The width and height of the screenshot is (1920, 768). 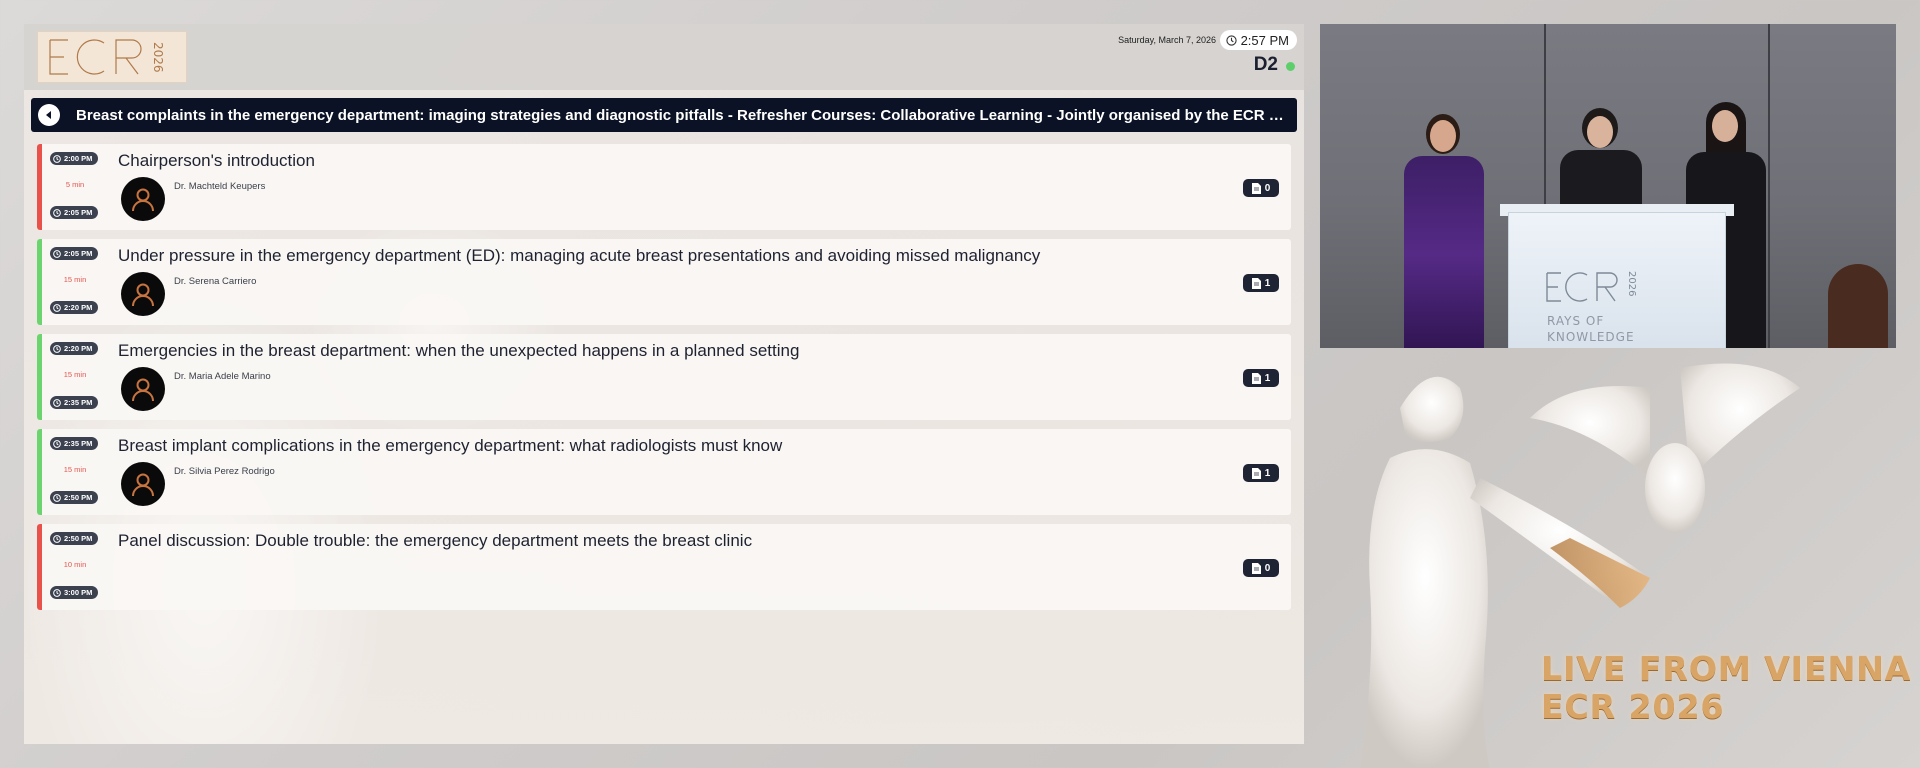 I want to click on banner-line-1: LIVE FROM VIENNA, so click(x=1726, y=668).